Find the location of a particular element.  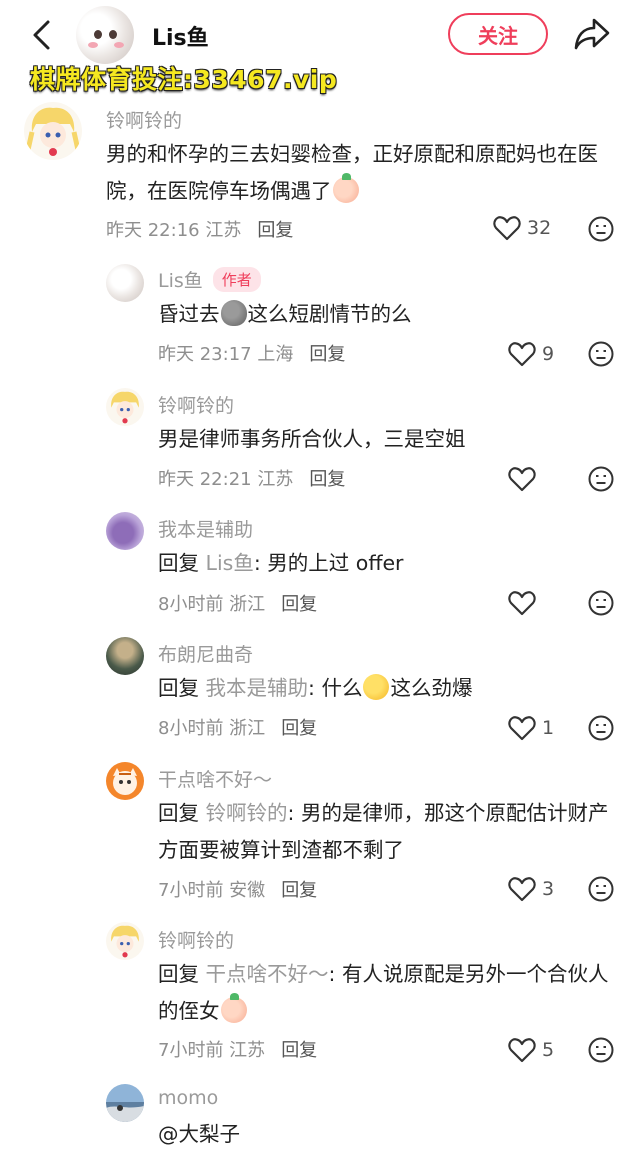

watermark-text: 棋牌体育投注:33467.vip is located at coordinates (184, 79).